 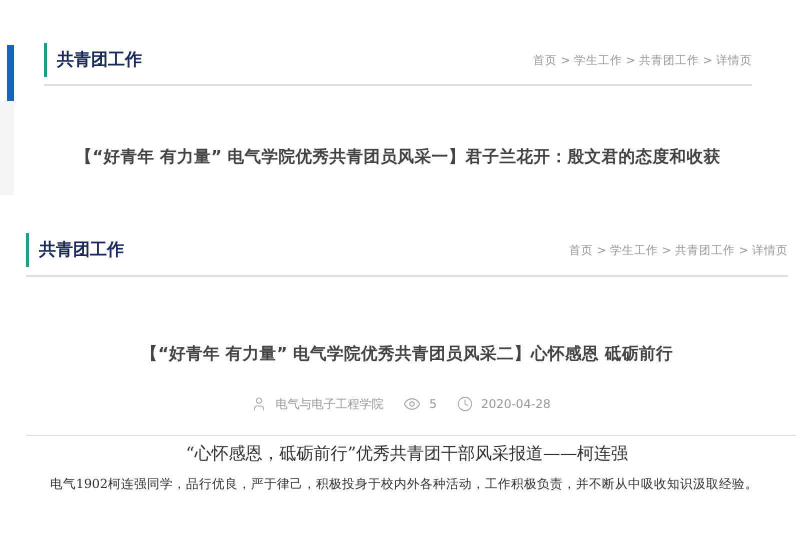 What do you see at coordinates (398, 157) in the screenshot?
I see `article-title: 【“好青年 有力量” 电气学院优秀共青团员风采一】君子兰花开：殷文君的态度和收获` at bounding box center [398, 157].